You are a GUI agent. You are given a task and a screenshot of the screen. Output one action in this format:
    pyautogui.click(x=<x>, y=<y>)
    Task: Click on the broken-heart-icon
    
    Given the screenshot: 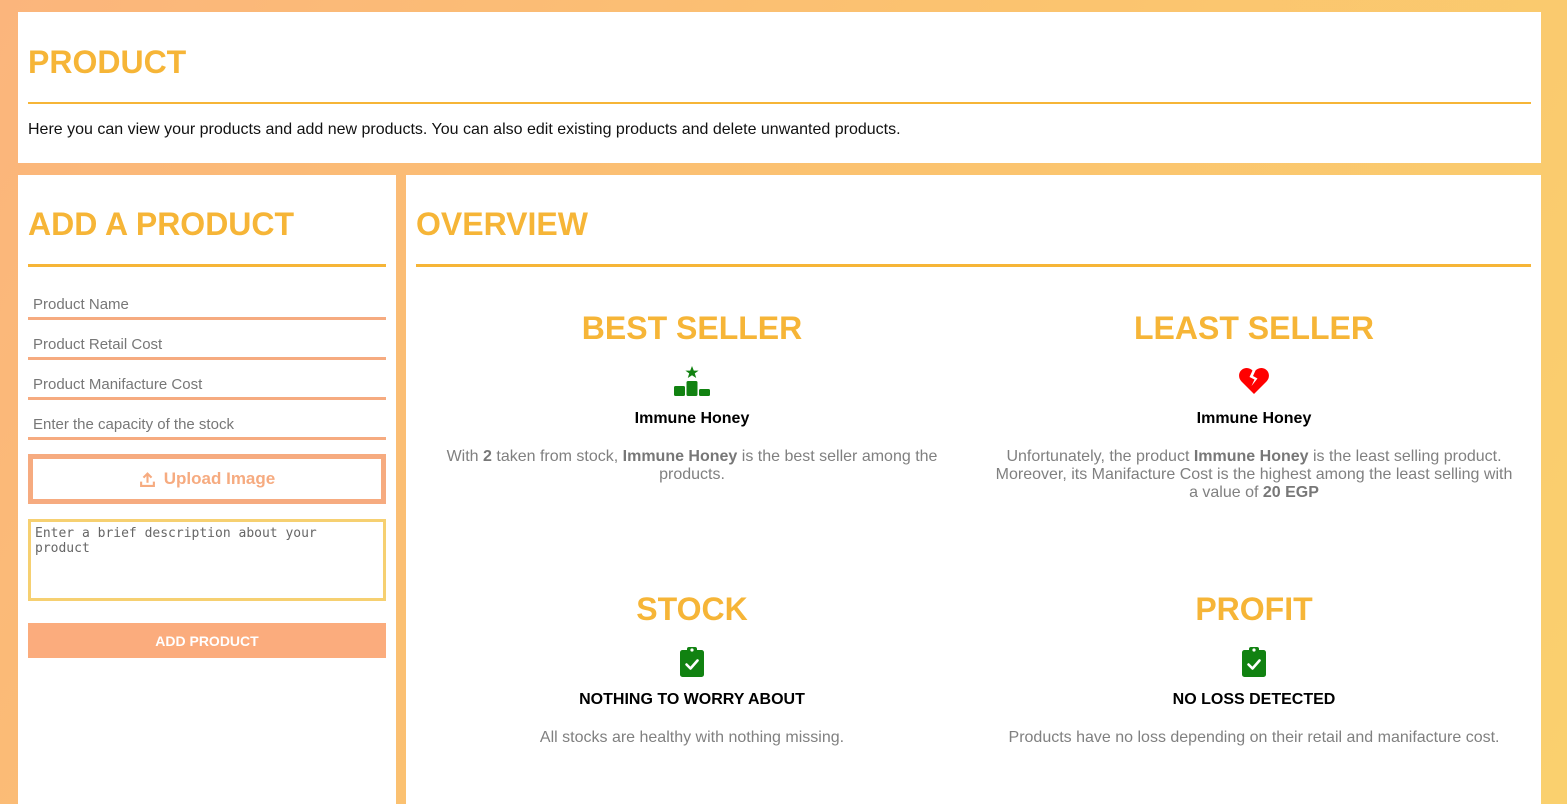 What is the action you would take?
    pyautogui.click(x=1254, y=381)
    